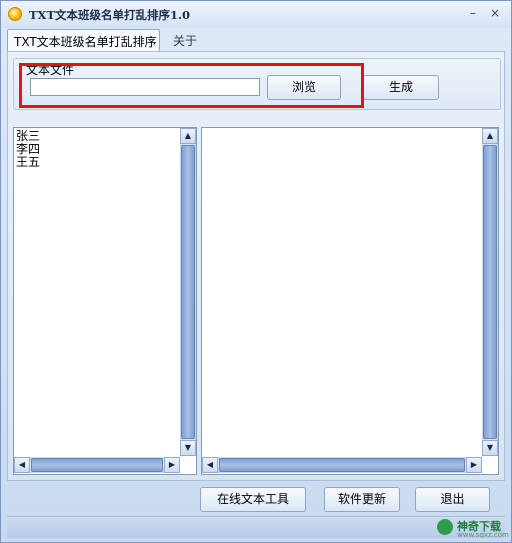 Image resolution: width=512 pixels, height=543 pixels. What do you see at coordinates (253, 499) in the screenshot?
I see `online-text-tools-button: 在线文本工具` at bounding box center [253, 499].